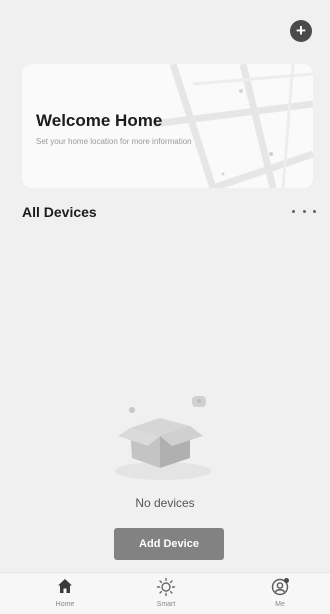  Describe the element at coordinates (280, 587) in the screenshot. I see `user-icon` at that location.